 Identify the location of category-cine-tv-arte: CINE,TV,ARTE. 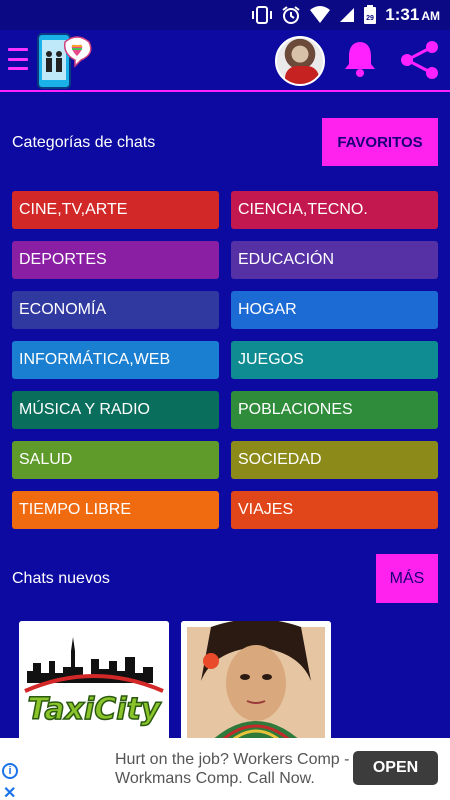
(115, 210).